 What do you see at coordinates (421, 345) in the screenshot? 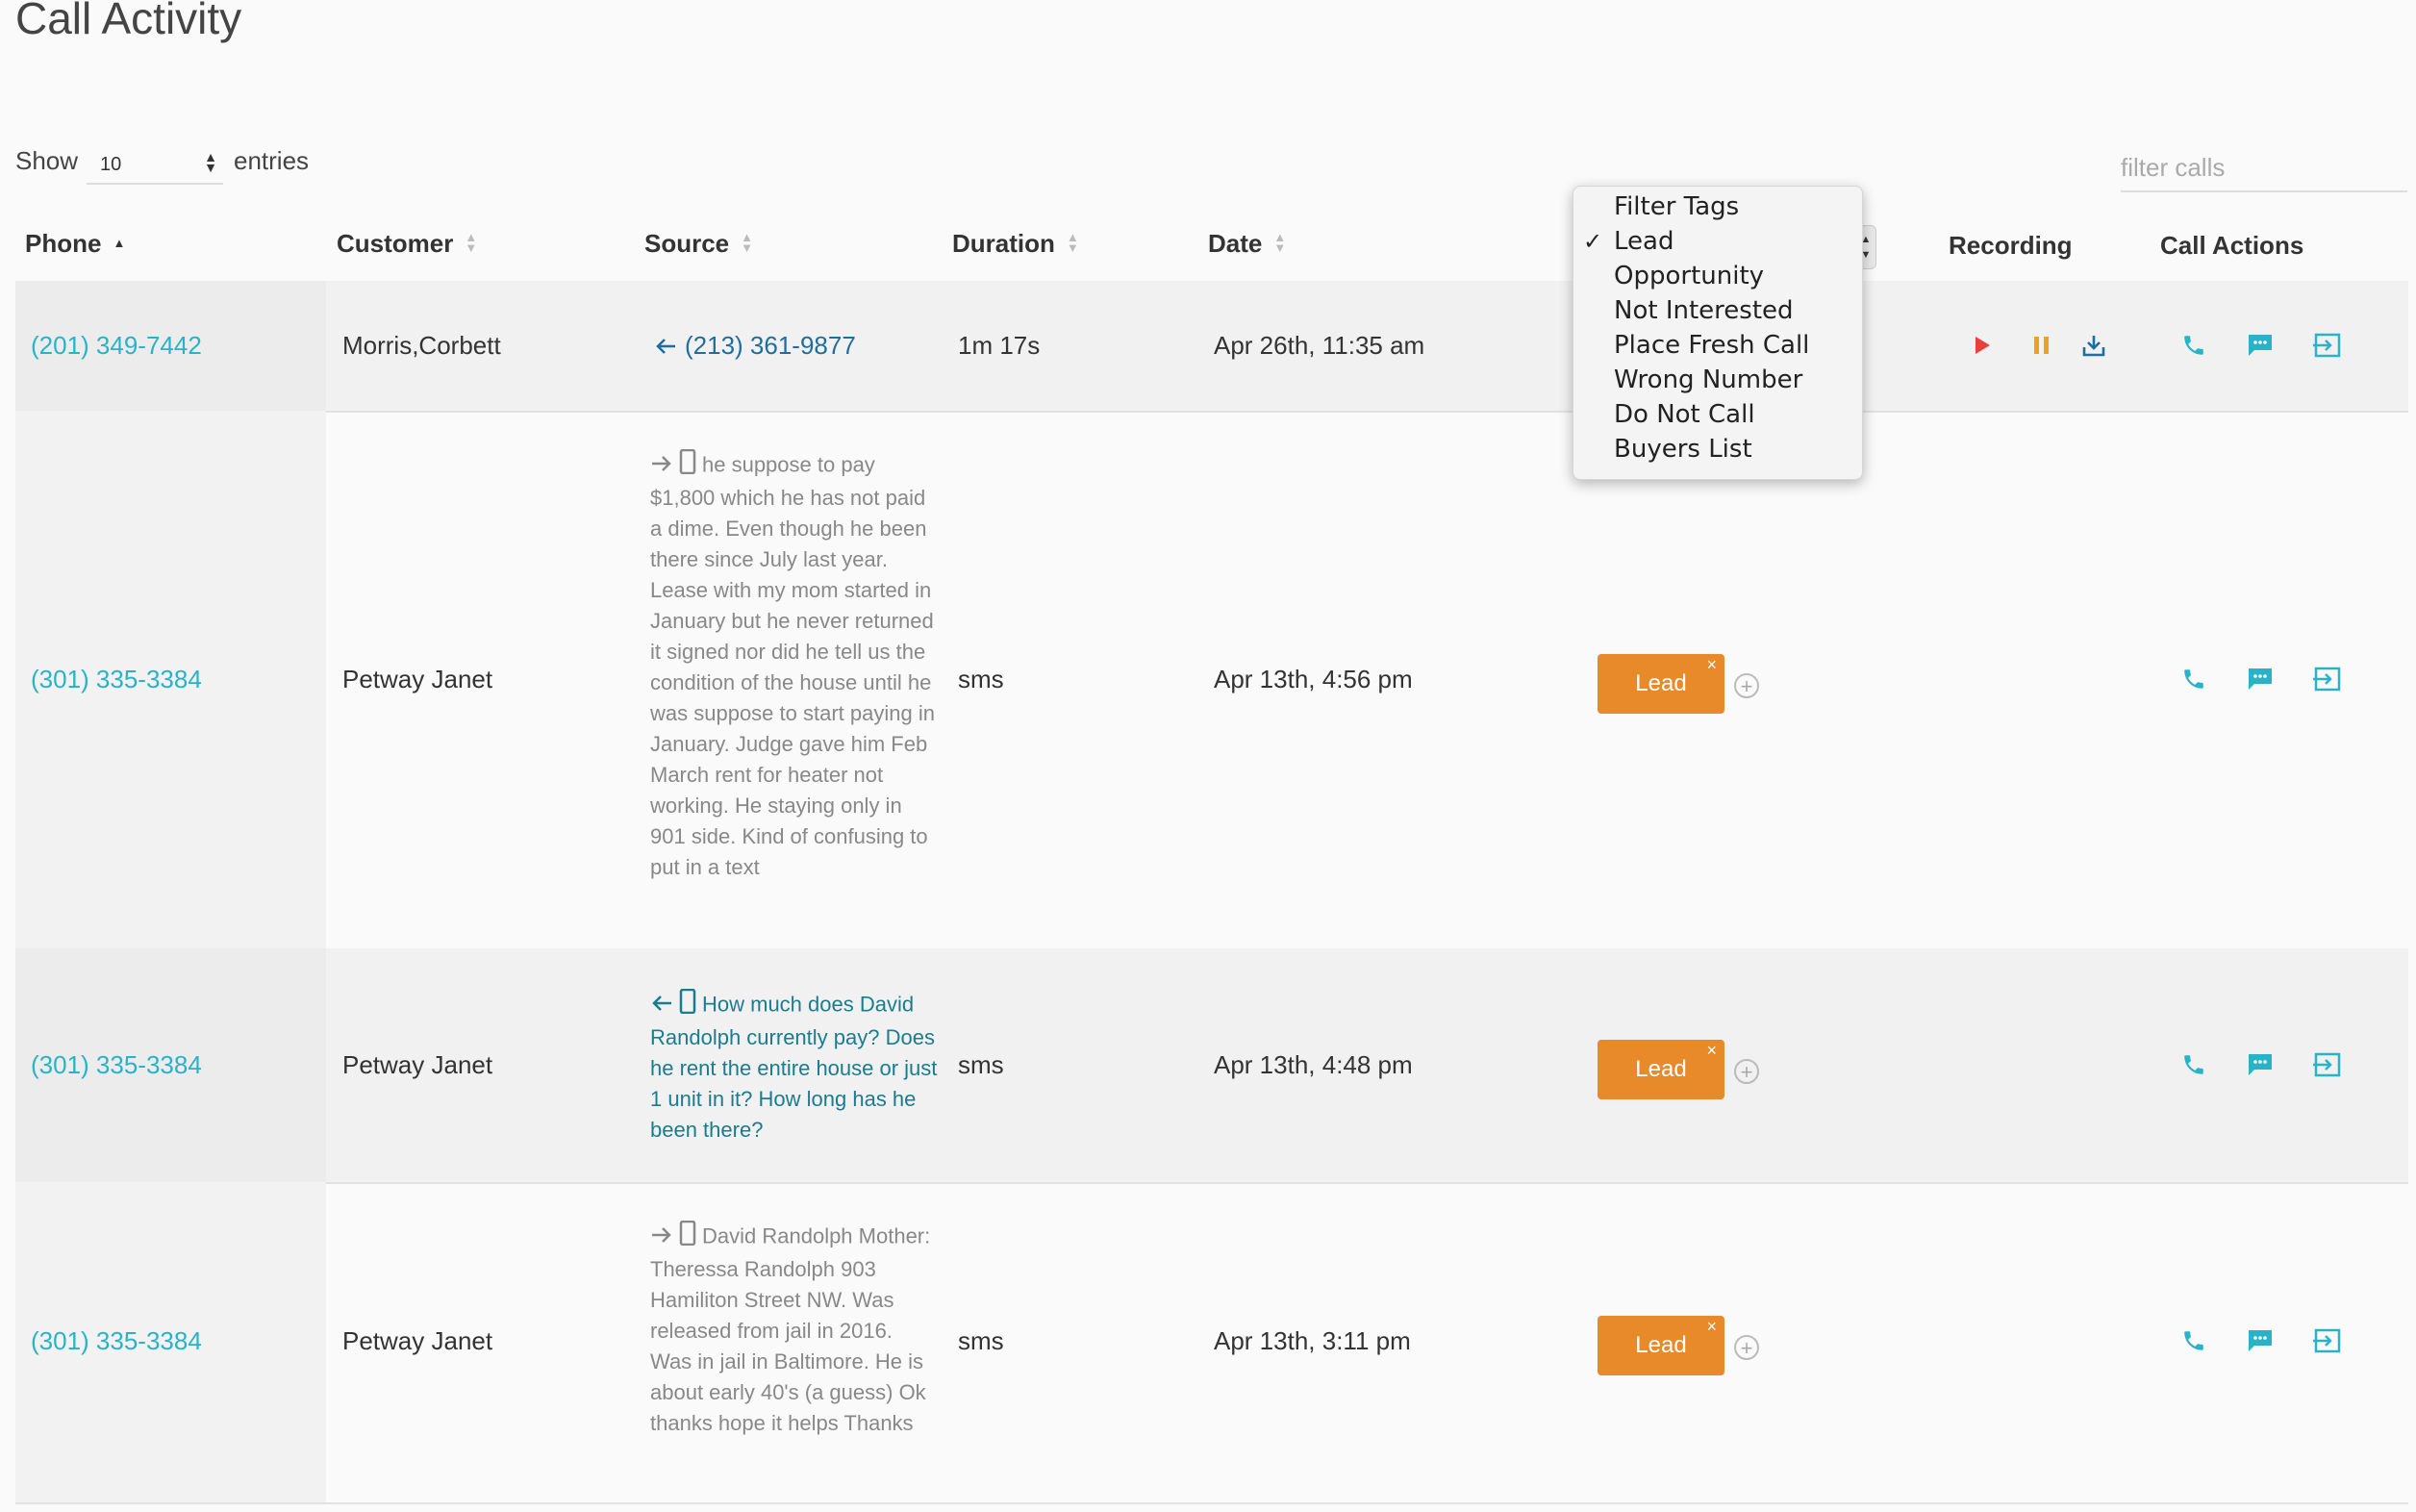
I see `customer-name: Morris,Corbett` at bounding box center [421, 345].